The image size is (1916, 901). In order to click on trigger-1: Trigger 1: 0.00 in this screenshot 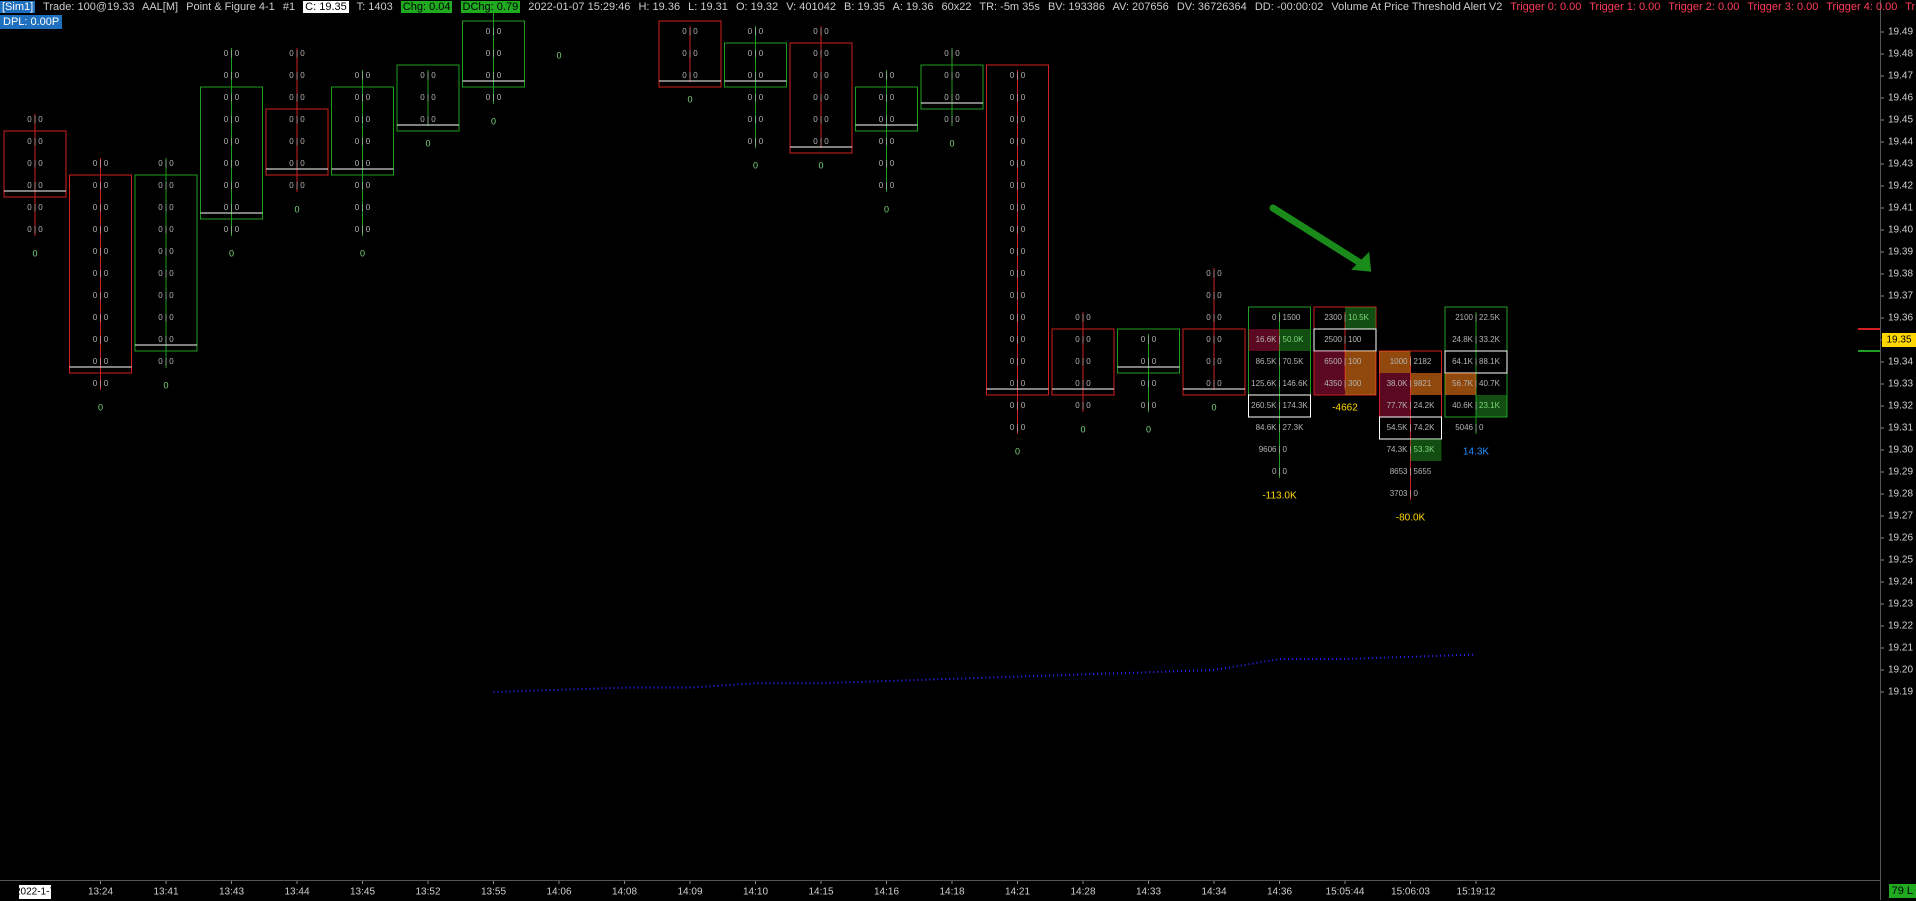, I will do `click(1625, 7)`.